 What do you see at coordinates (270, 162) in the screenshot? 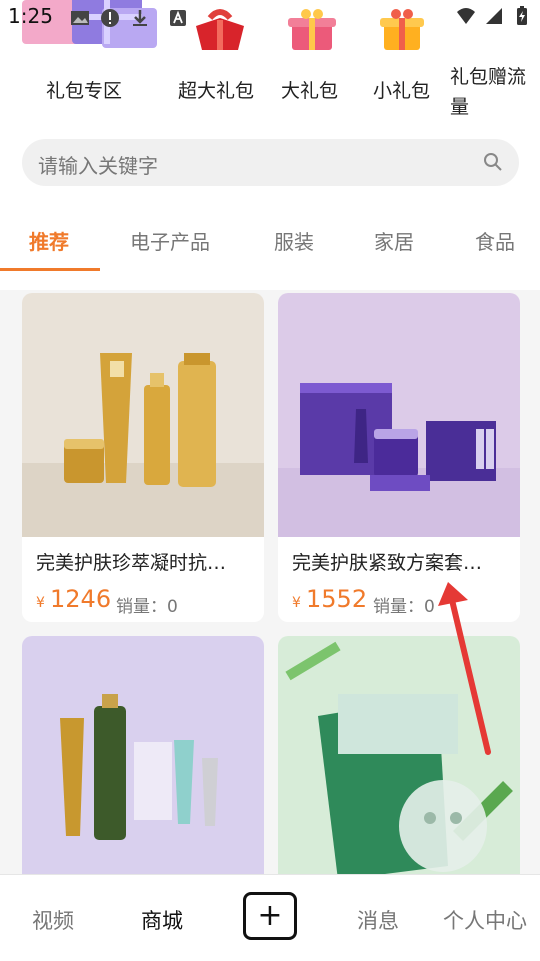
I see `search-bar: 请输入关键字` at bounding box center [270, 162].